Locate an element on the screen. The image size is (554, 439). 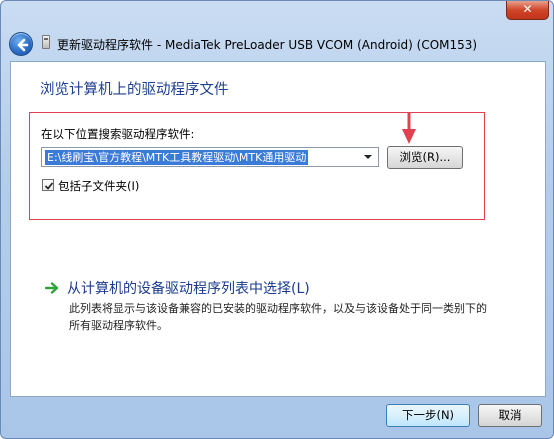
checkmark-icon is located at coordinates (49, 186).